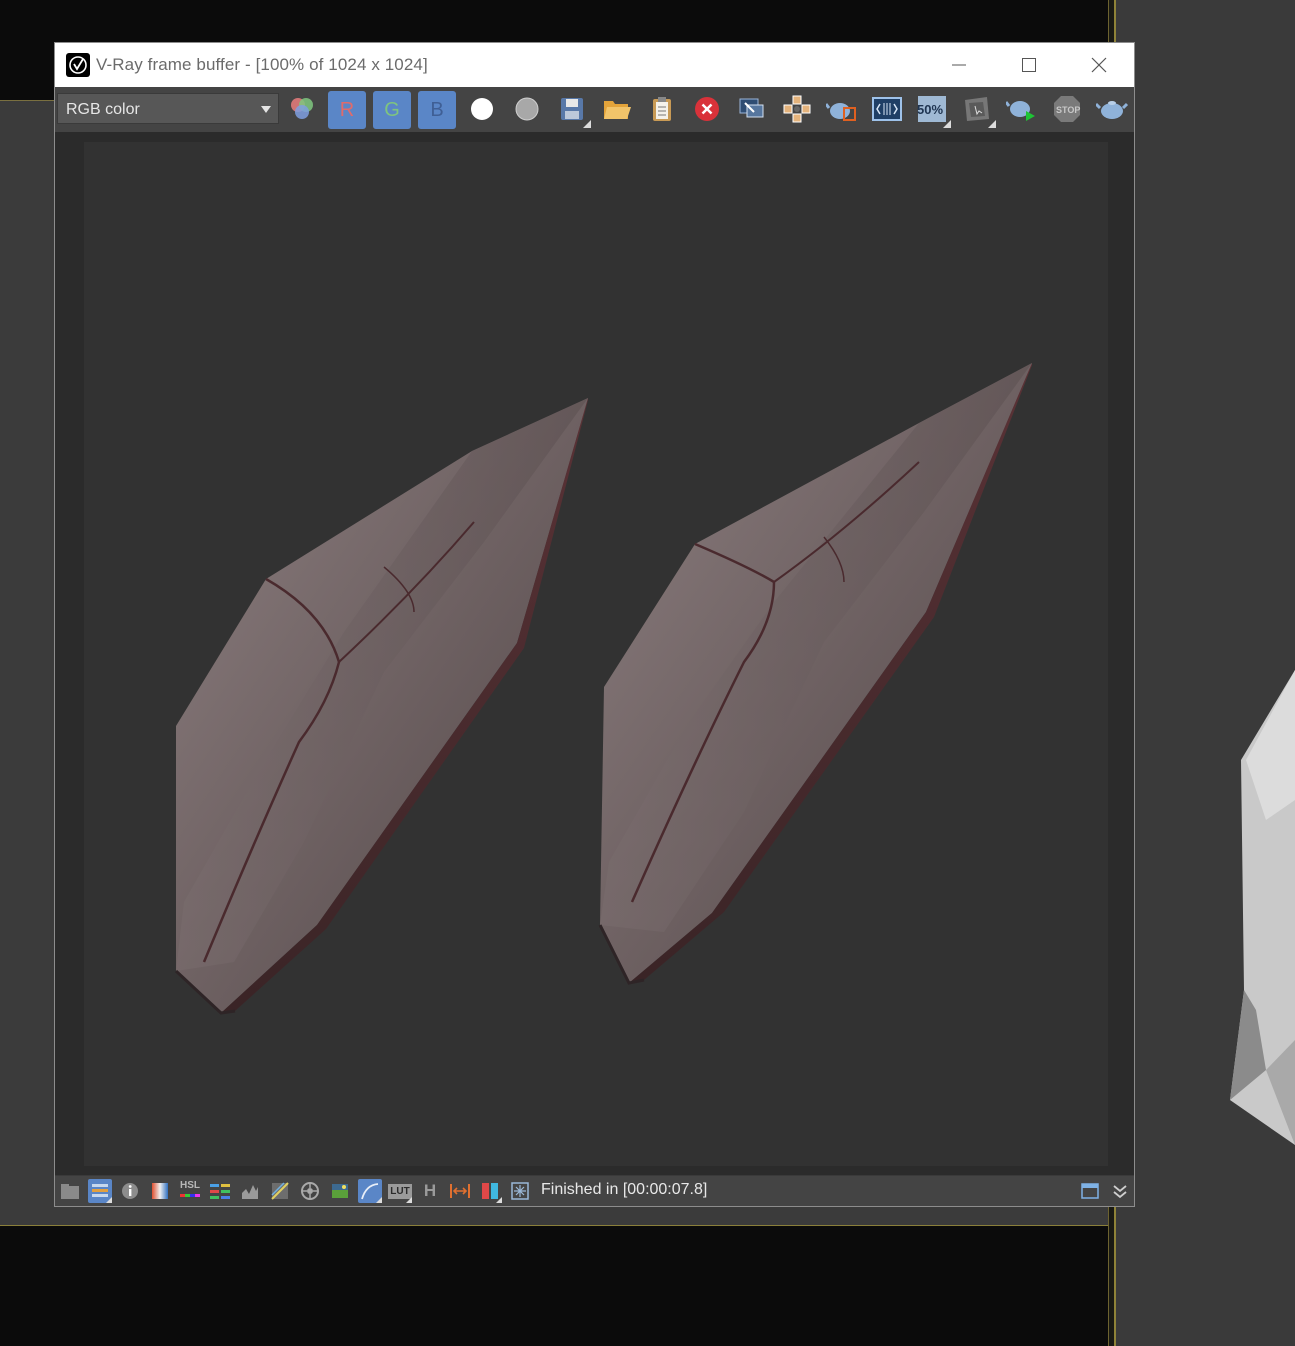 The height and width of the screenshot is (1346, 1295). I want to click on gradient-icon, so click(160, 1191).